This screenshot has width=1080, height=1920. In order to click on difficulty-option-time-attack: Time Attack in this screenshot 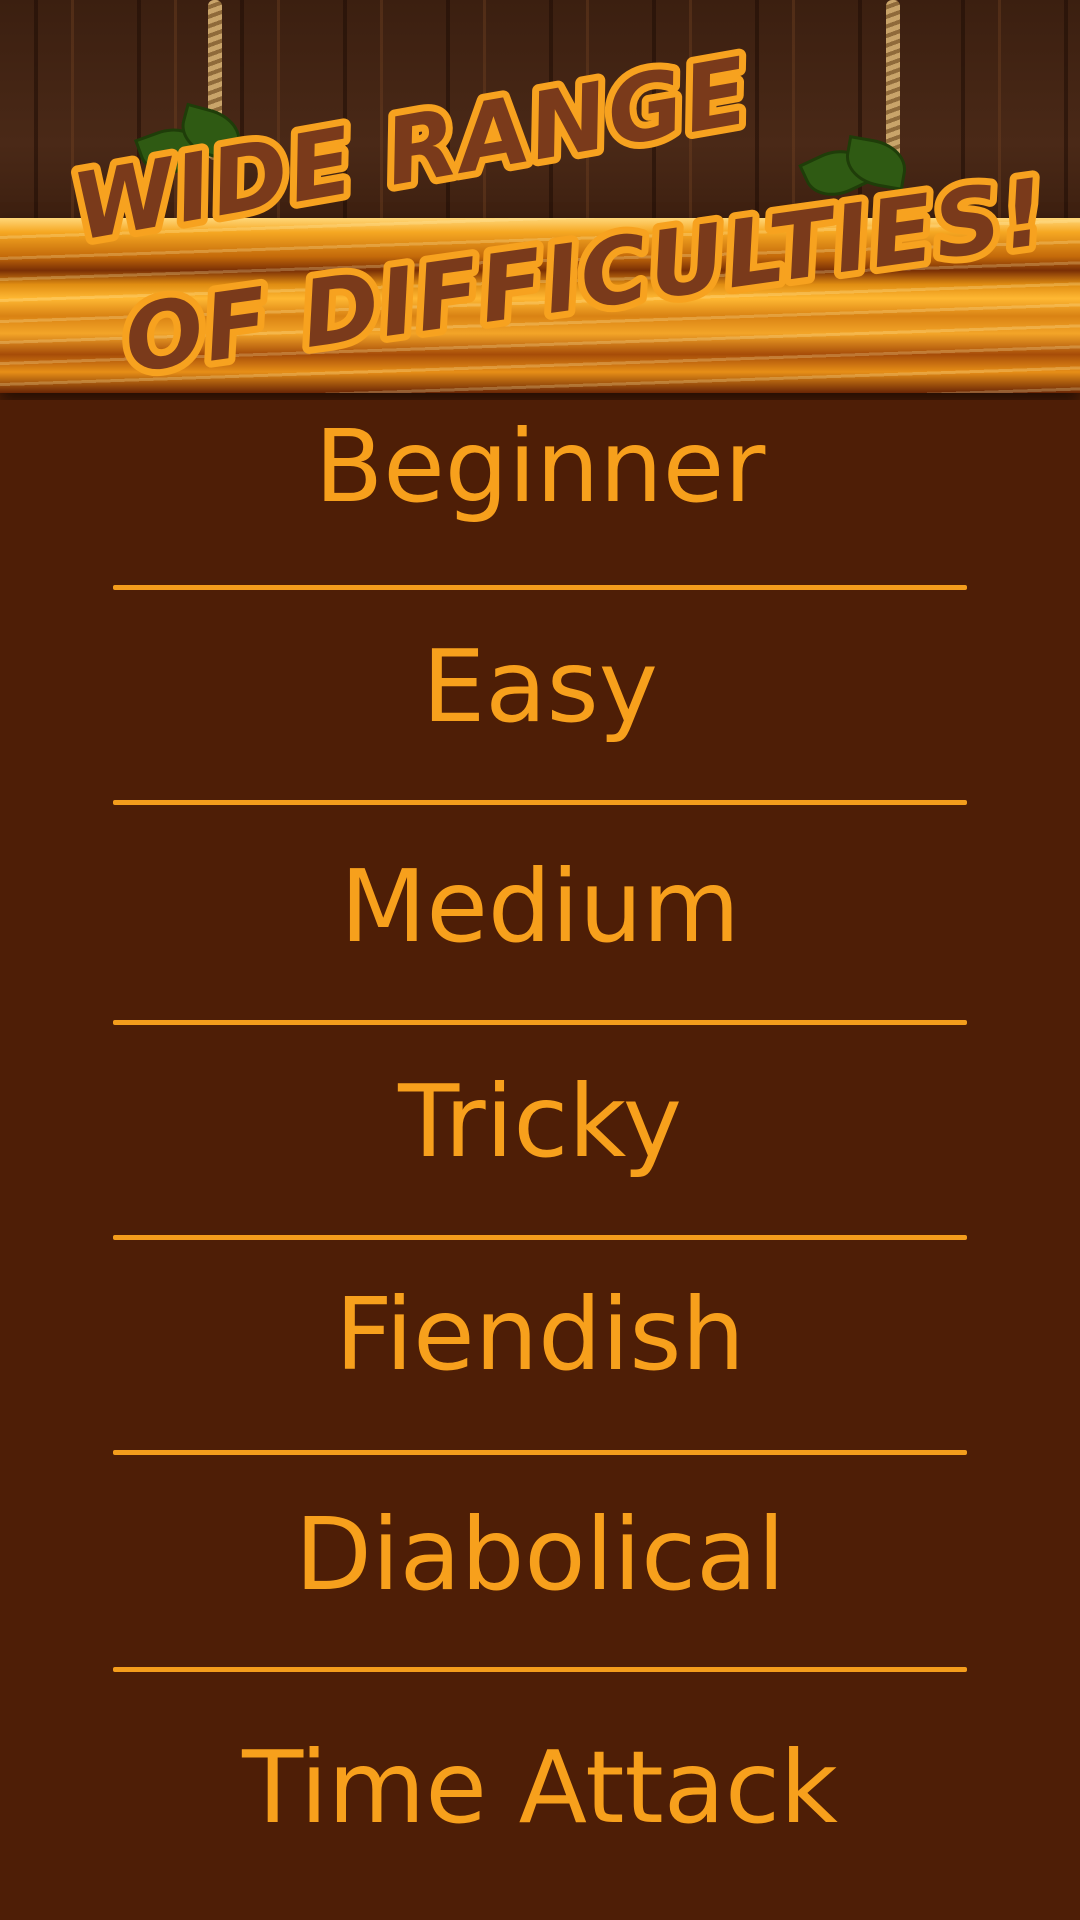, I will do `click(540, 1788)`.